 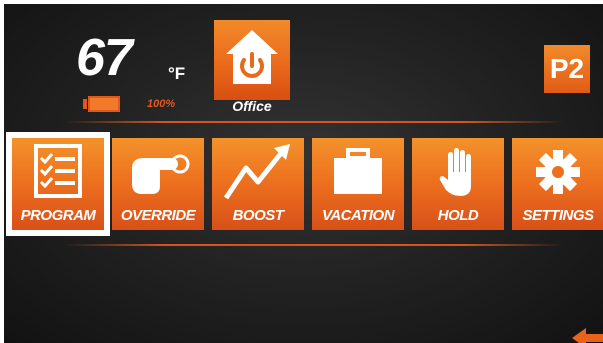 I want to click on boost-button: BOOST, so click(x=258, y=184).